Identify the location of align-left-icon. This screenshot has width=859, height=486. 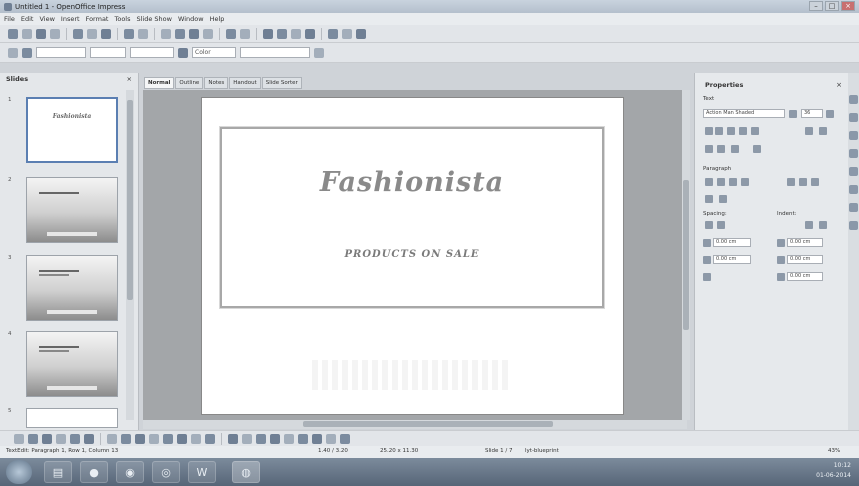
(709, 182).